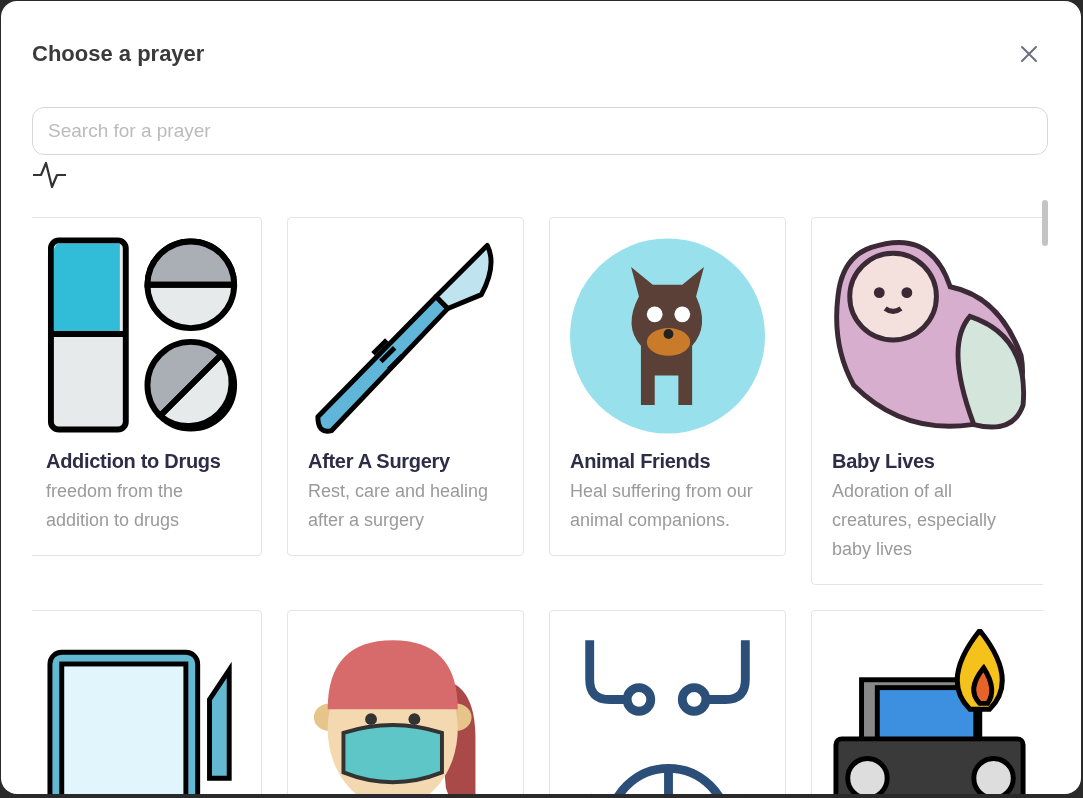 The width and height of the screenshot is (1083, 798). I want to click on prayer-card: After A Surgery Rest, care and healing after a surgery, so click(405, 386).